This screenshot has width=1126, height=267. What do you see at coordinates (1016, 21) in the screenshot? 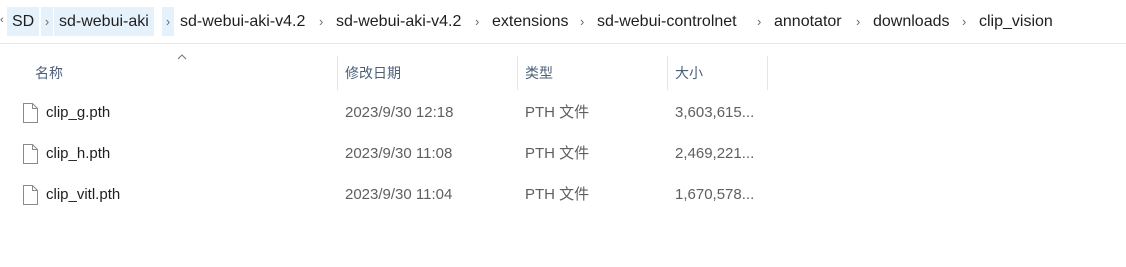
I see `breadcrumb-item-clip-vision: clip_vision` at bounding box center [1016, 21].